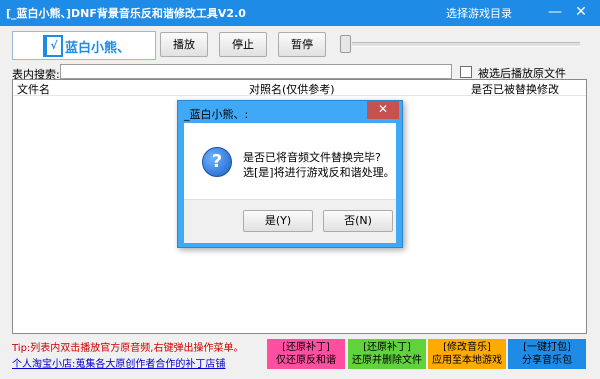 This screenshot has width=600, height=379. Describe the element at coordinates (300, 13) in the screenshot. I see `title-bar: [_蓝白小熊、]DNF背景音乐反和谐修改工具V2.0 选择游戏目录 — ✕` at that location.